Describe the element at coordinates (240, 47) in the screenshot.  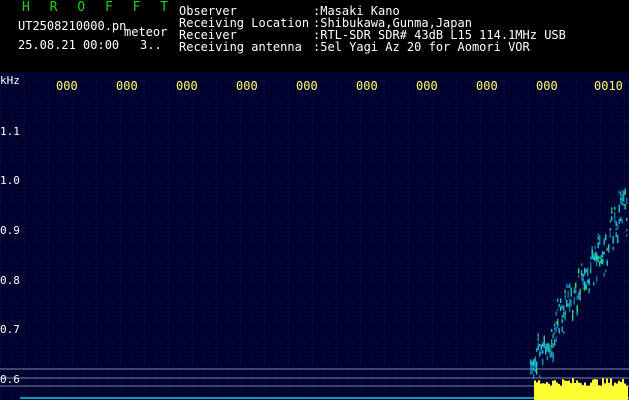
I see `antenna-label: Receiving antenna` at that location.